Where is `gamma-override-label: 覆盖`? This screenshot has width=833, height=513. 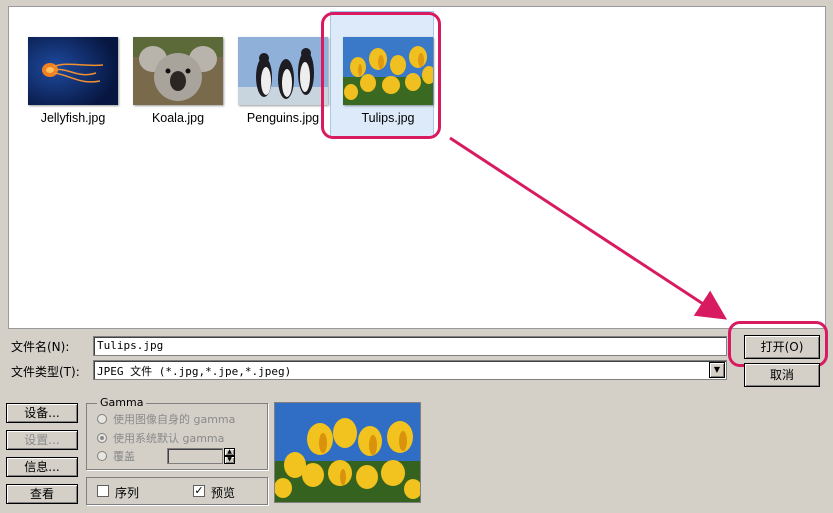 gamma-override-label: 覆盖 is located at coordinates (124, 456).